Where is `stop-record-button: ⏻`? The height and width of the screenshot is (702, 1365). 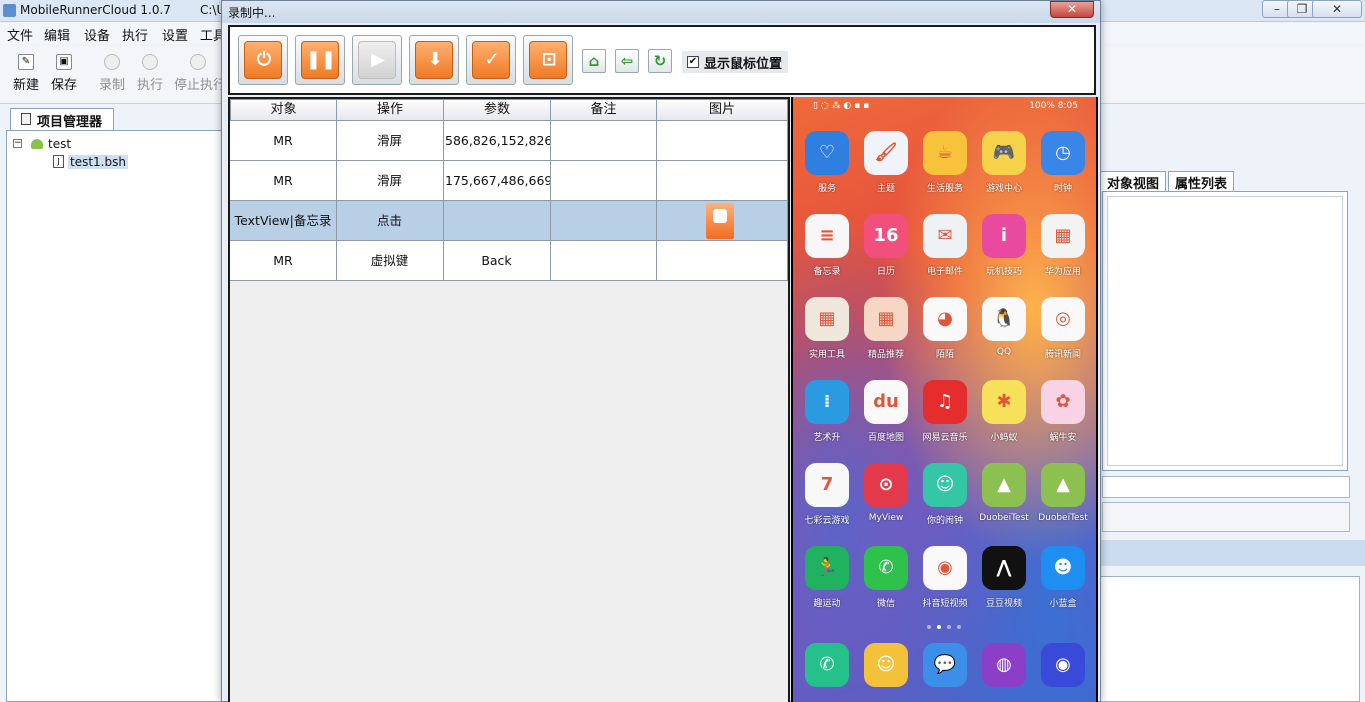
stop-record-button: ⏻ is located at coordinates (263, 60).